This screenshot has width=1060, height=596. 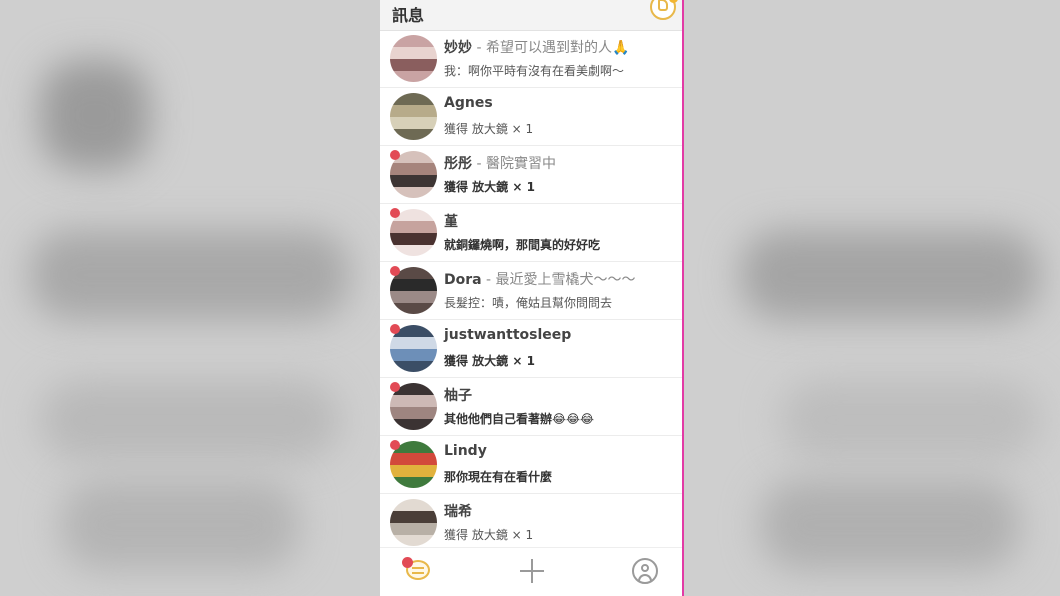 I want to click on conversation-title: Agnes, so click(x=468, y=103).